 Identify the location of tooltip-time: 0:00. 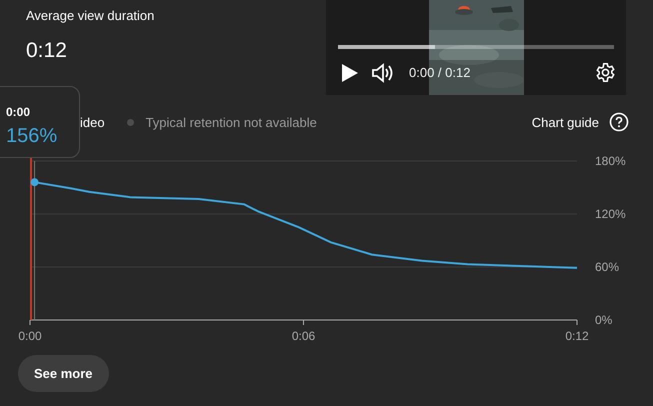
(19, 112).